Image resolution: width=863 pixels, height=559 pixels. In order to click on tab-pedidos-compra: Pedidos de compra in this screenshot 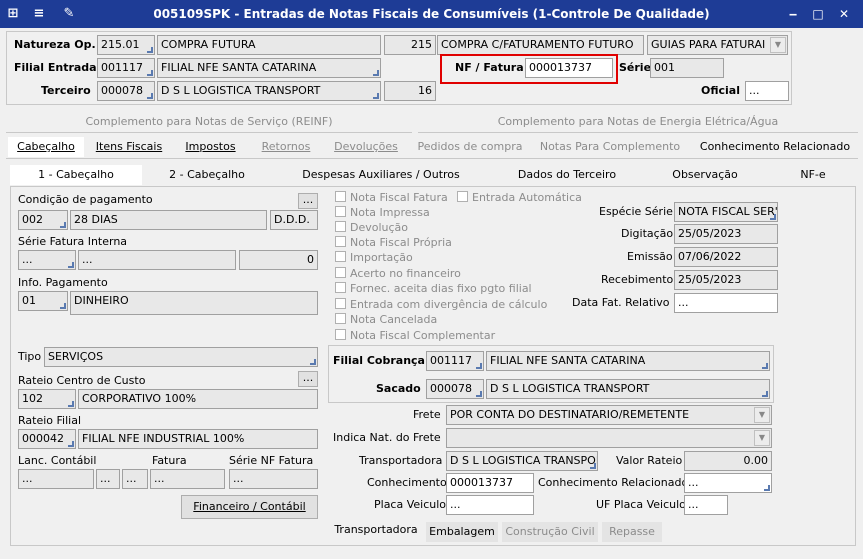, I will do `click(470, 147)`.